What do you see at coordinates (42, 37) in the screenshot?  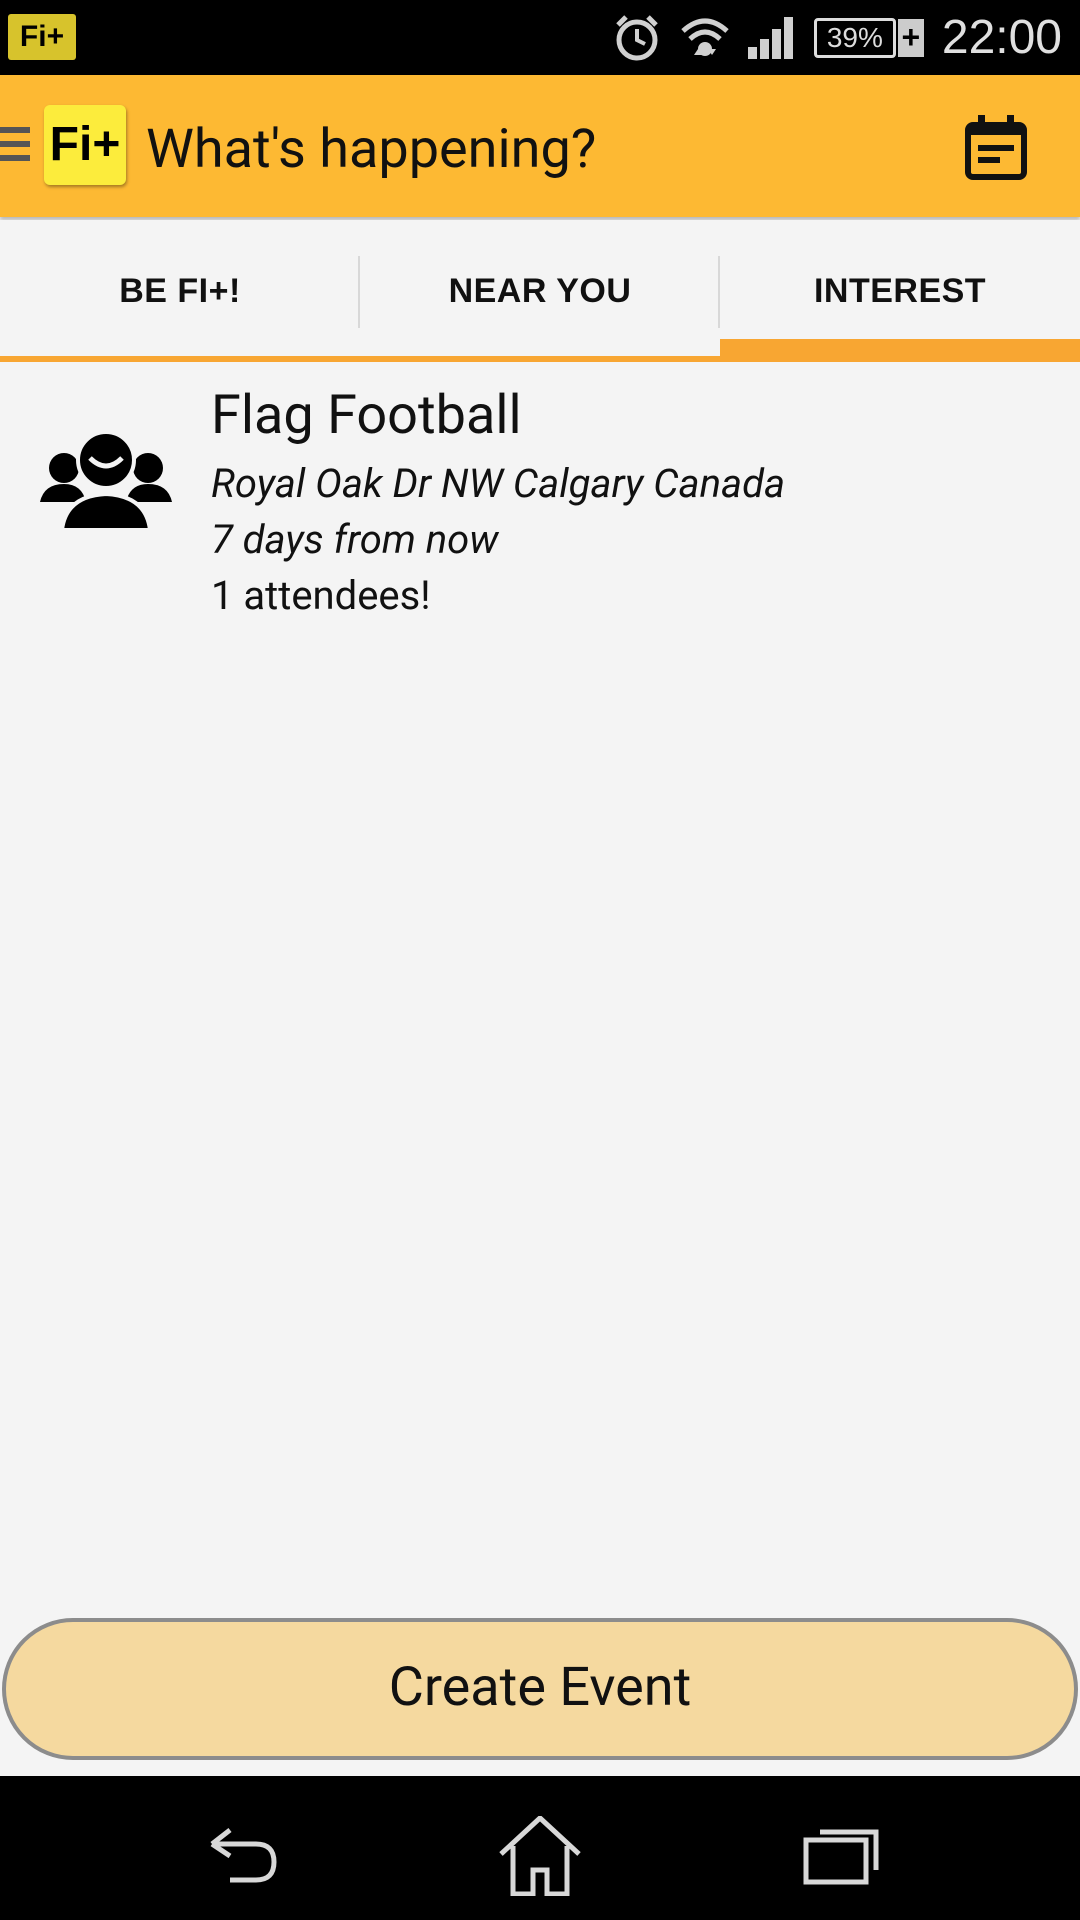 I see `fi-plus-notification-icon: Fi+` at bounding box center [42, 37].